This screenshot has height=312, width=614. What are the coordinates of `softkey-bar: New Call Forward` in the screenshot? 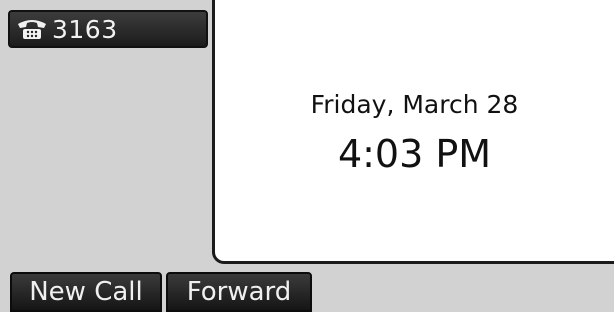 It's located at (307, 292).